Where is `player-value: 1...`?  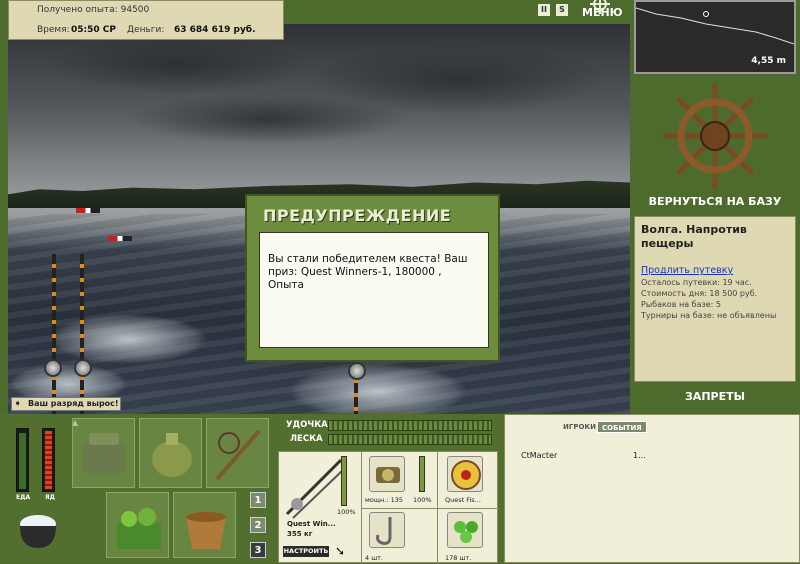
player-value: 1... is located at coordinates (639, 455).